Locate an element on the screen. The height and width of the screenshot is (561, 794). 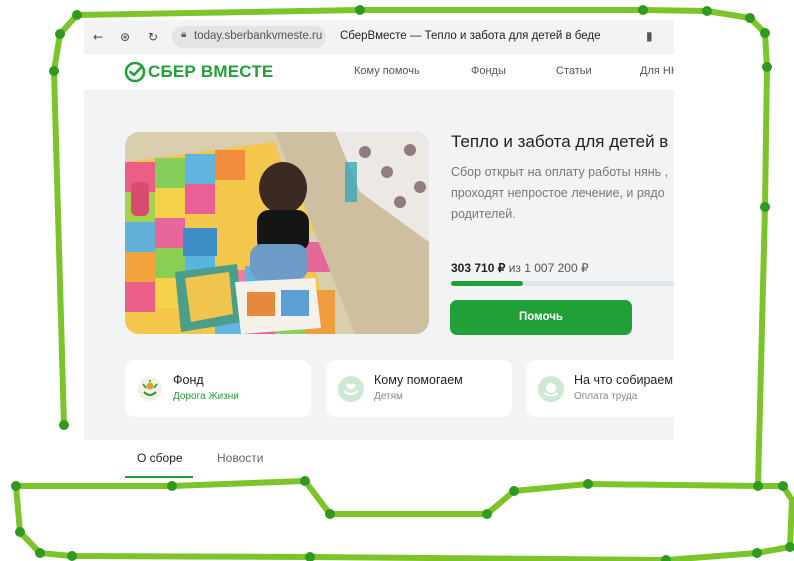
progress-bar is located at coordinates (562, 283).